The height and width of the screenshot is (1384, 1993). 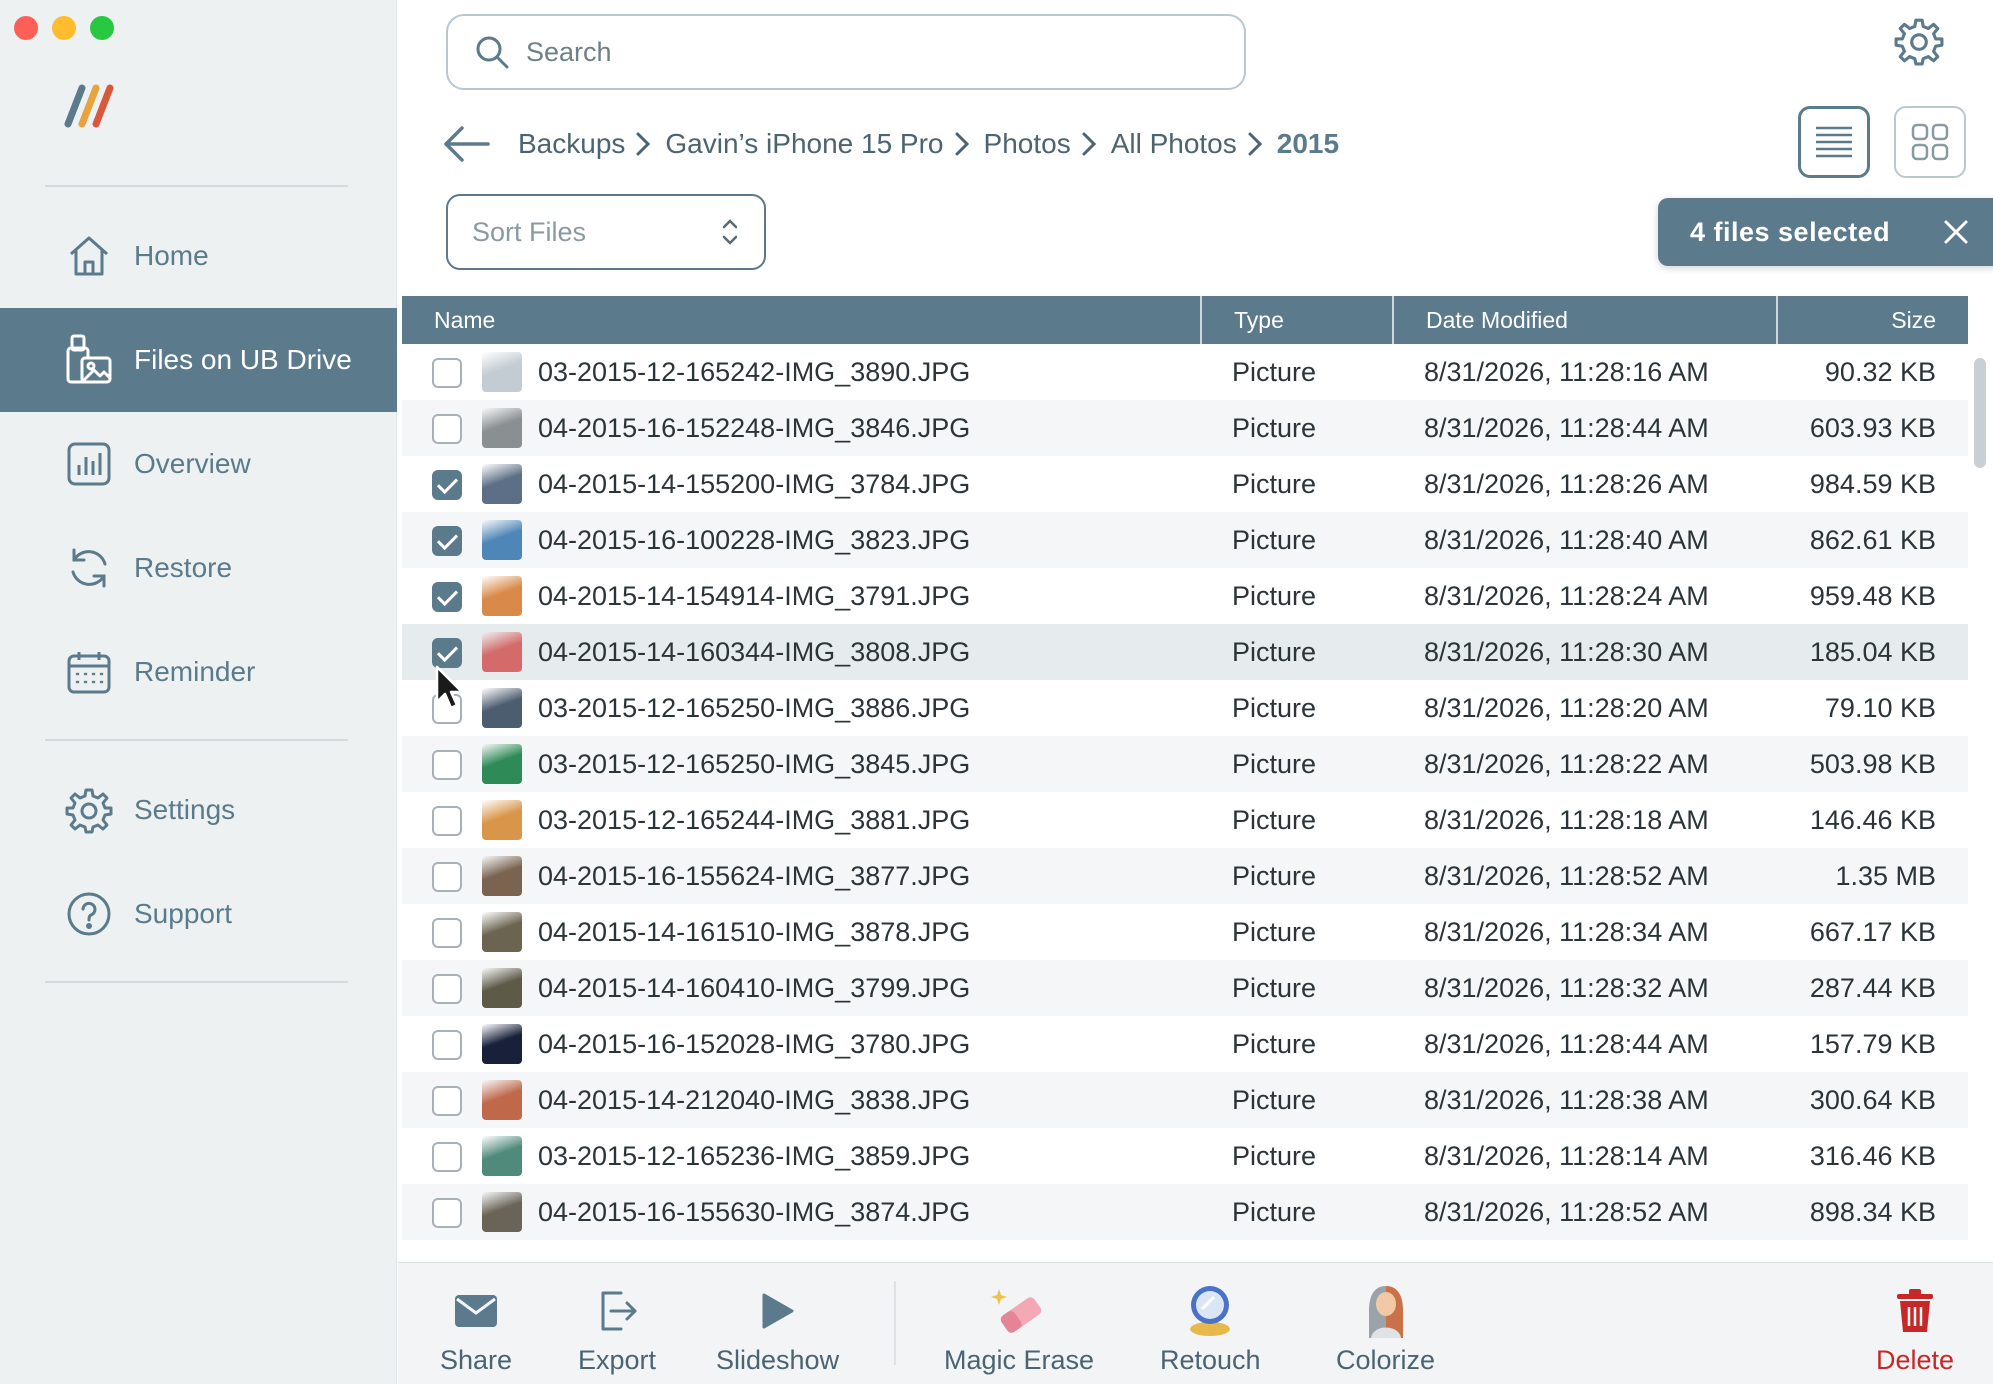 What do you see at coordinates (1259, 320) in the screenshot?
I see `column-type: Type` at bounding box center [1259, 320].